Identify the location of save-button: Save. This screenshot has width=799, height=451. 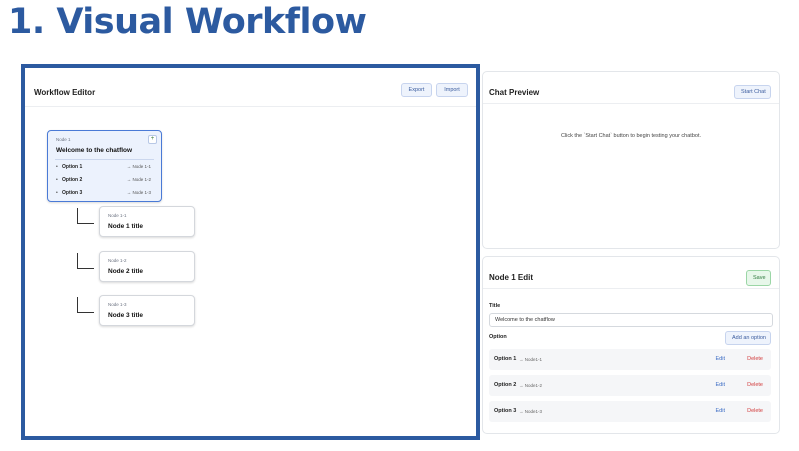
(758, 278).